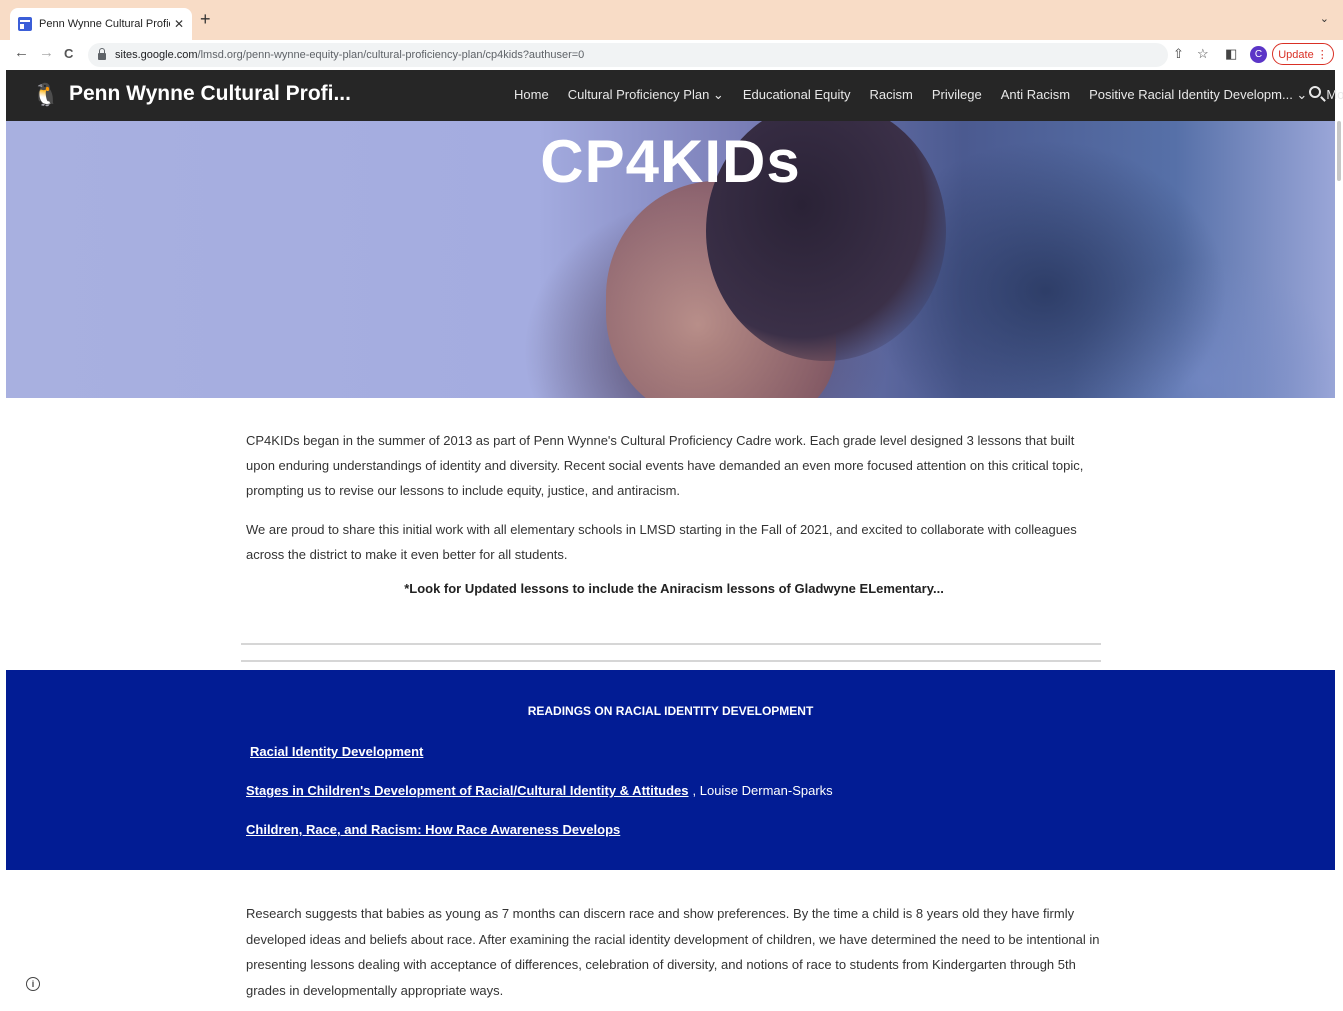  I want to click on nav-positive-racial-identity: Positive Racial Identity Developm... ⌄, so click(1198, 95).